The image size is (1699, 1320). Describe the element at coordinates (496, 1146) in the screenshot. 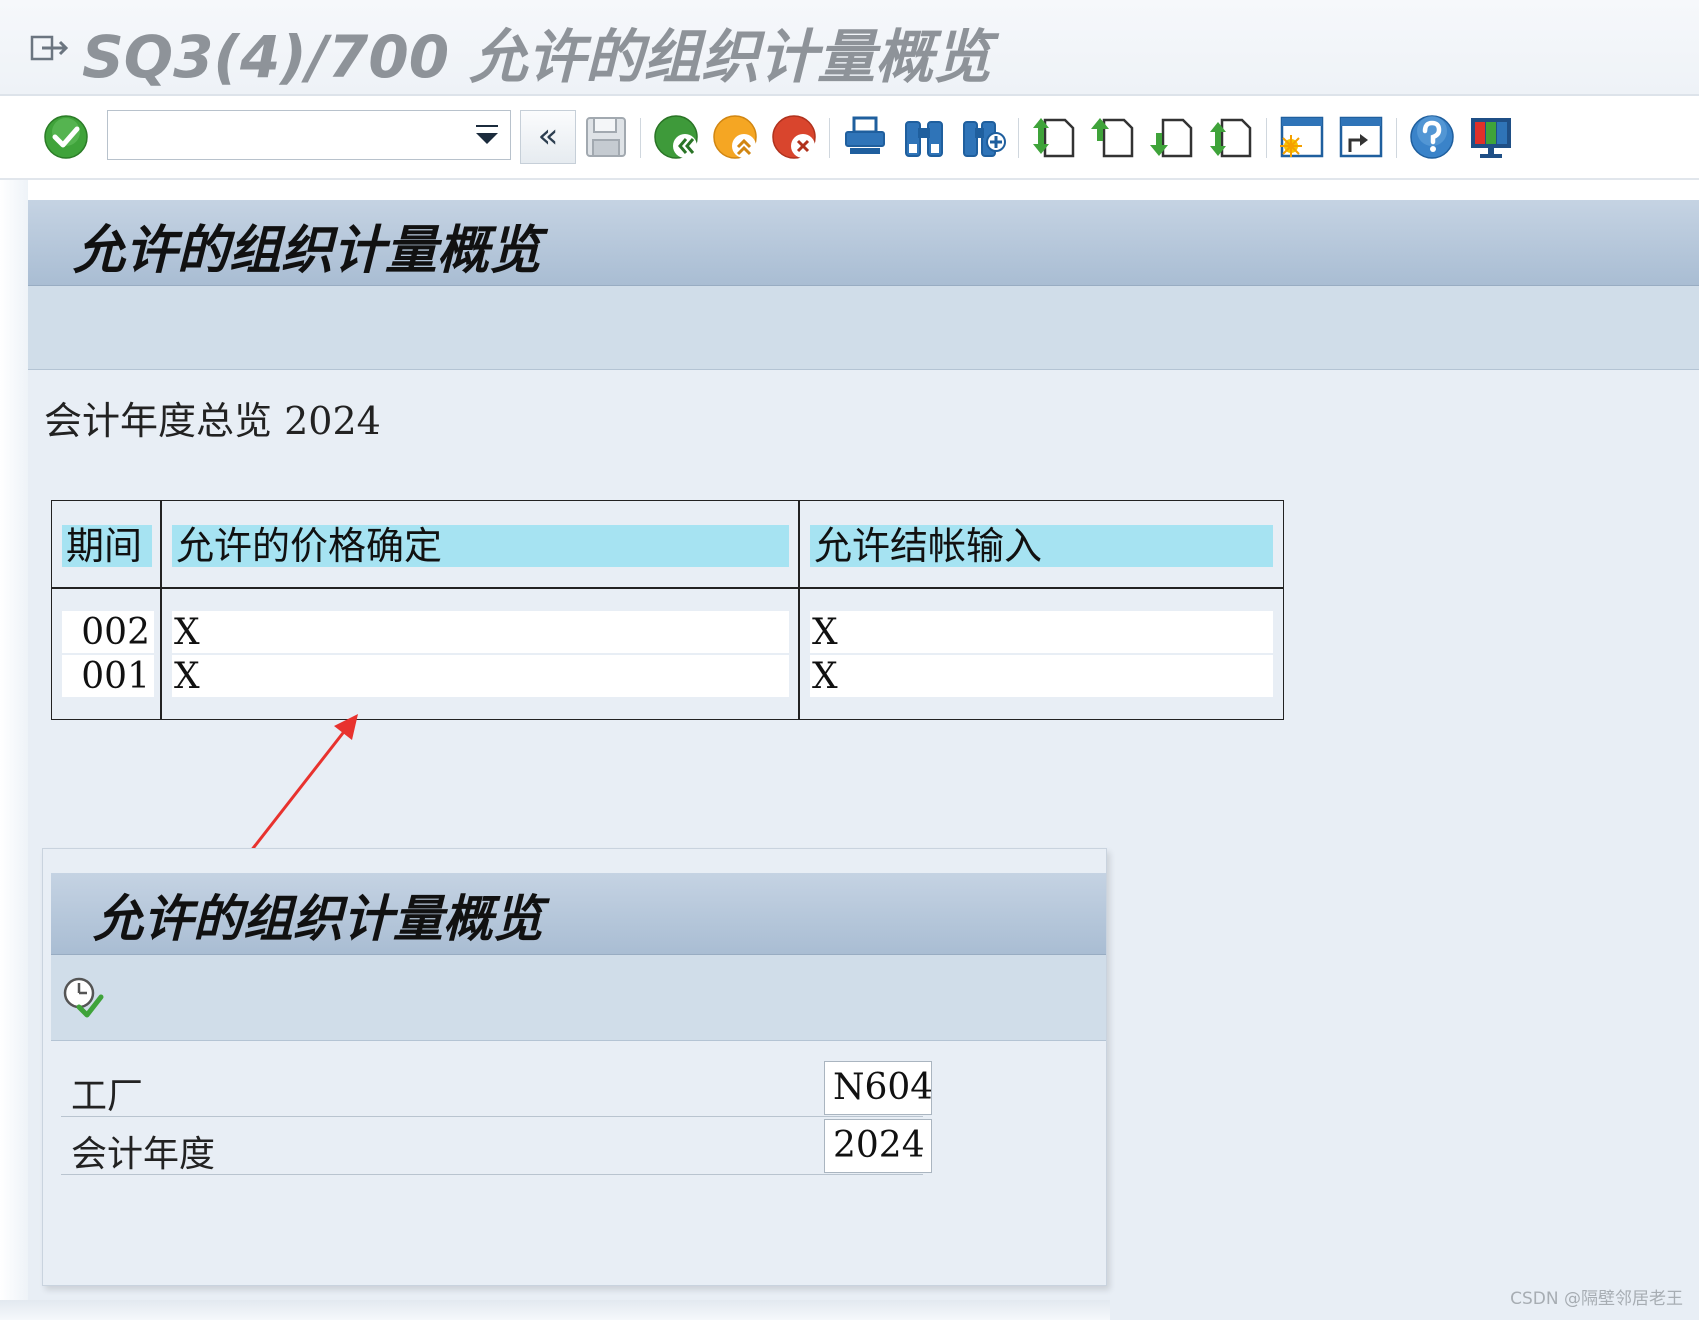

I see `fiscal-year-field-row: 会计年度 2024` at that location.